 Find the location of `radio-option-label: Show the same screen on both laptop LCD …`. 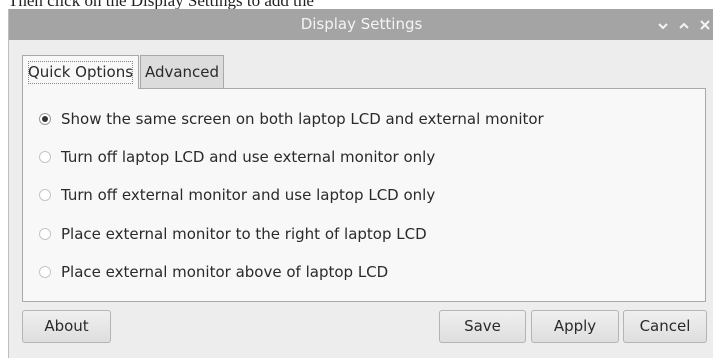

radio-option-label: Show the same screen on both laptop LCD … is located at coordinates (302, 119).